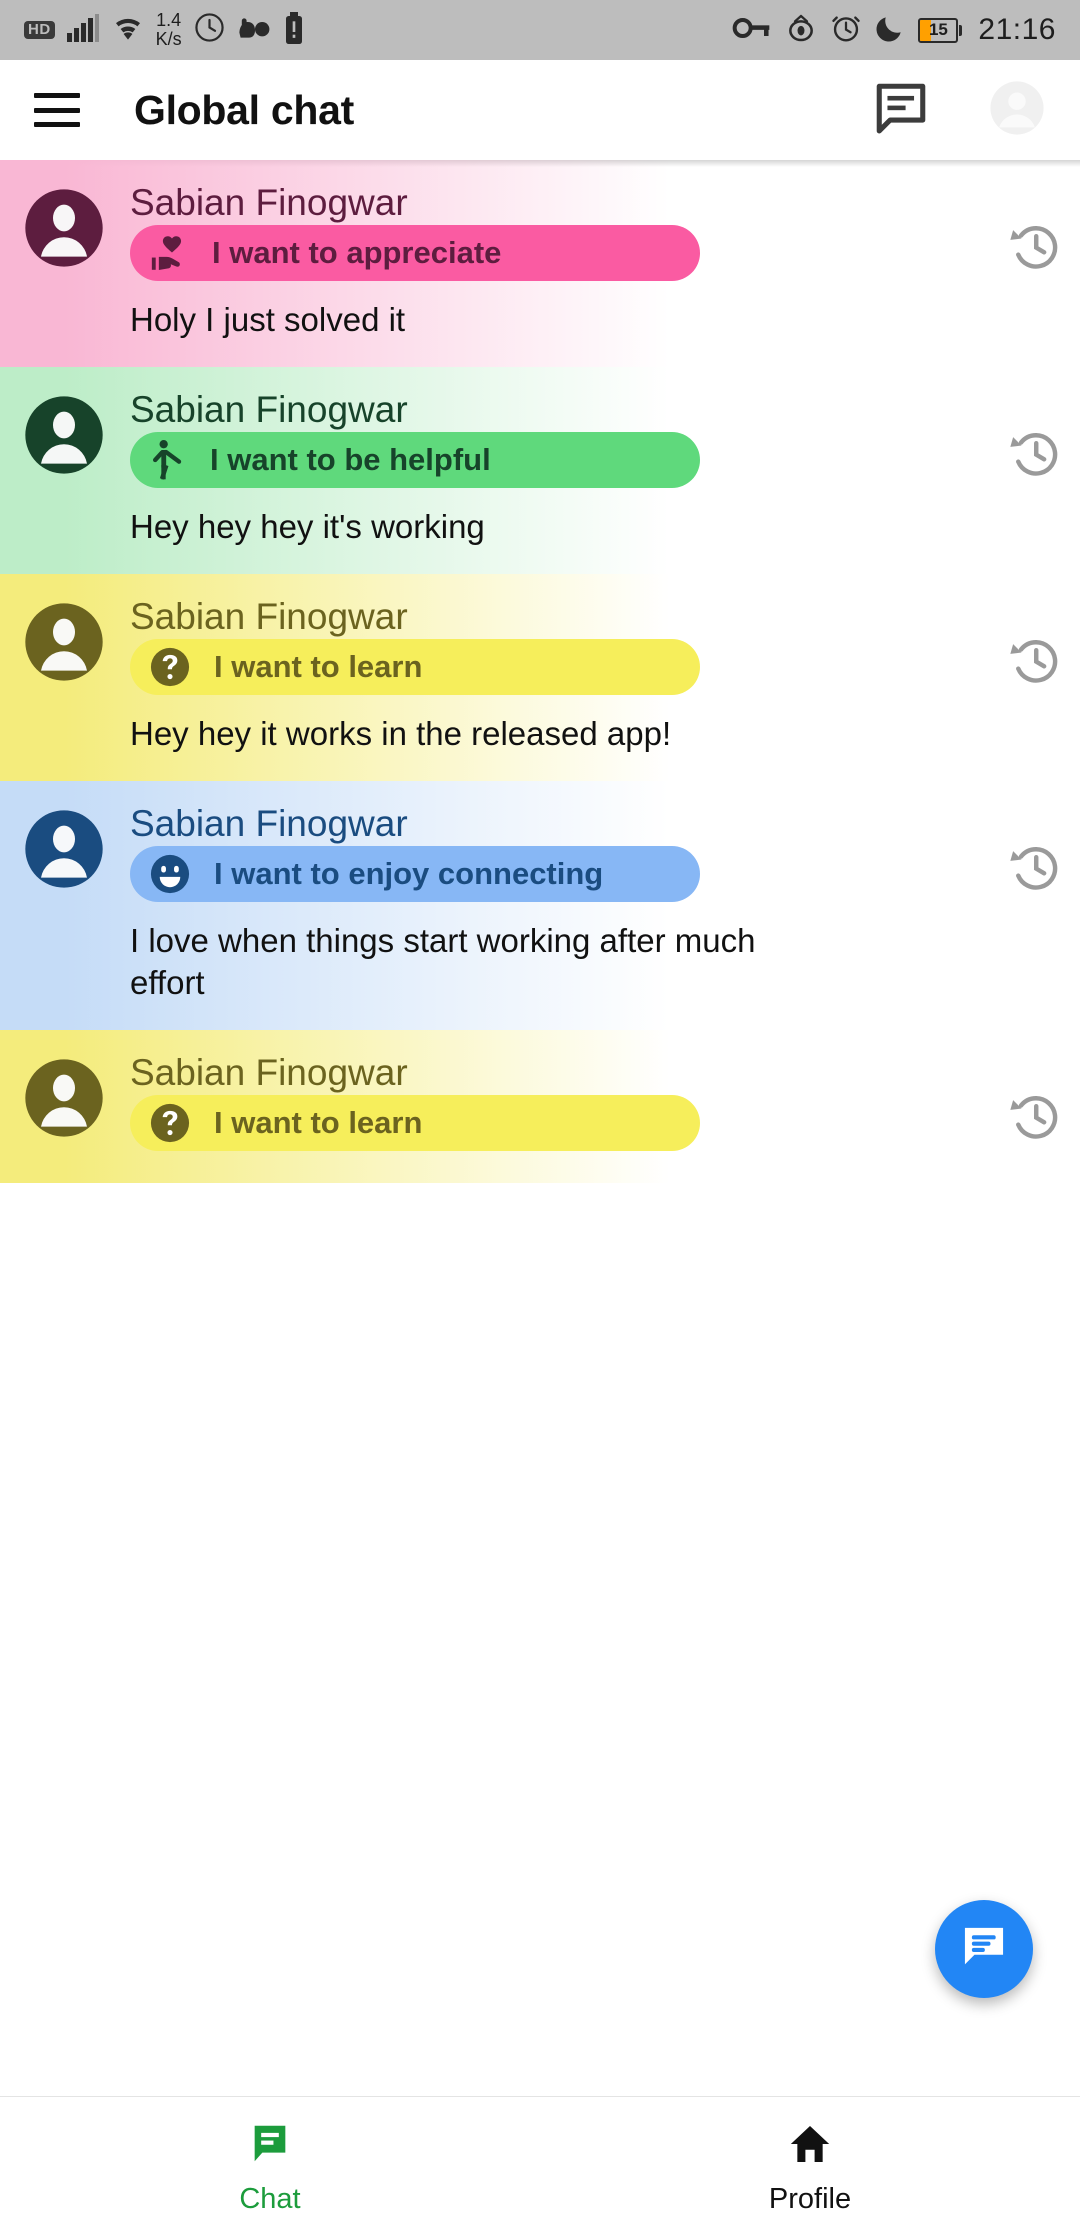  What do you see at coordinates (810, 2146) in the screenshot?
I see `home-icon` at bounding box center [810, 2146].